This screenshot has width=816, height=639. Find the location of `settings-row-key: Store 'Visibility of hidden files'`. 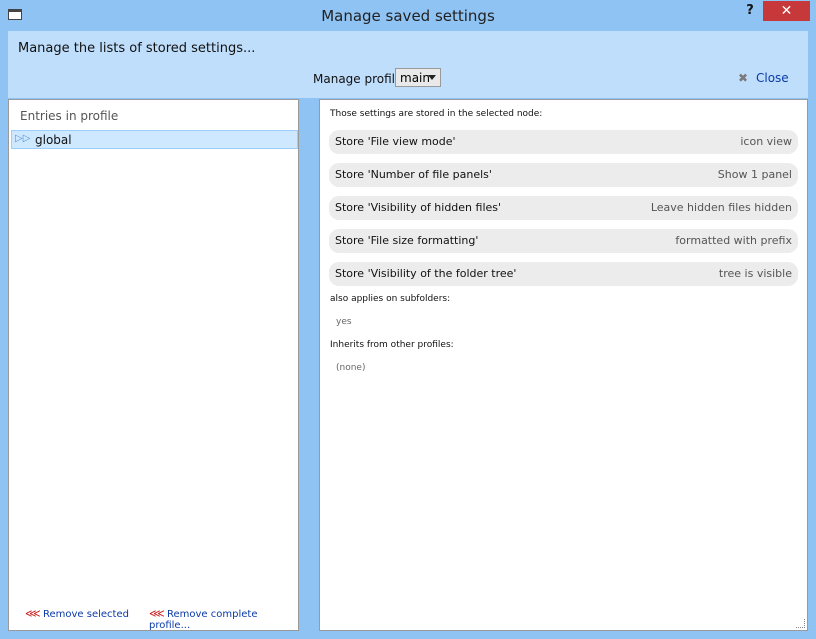

settings-row-key: Store 'Visibility of hidden files' is located at coordinates (418, 207).